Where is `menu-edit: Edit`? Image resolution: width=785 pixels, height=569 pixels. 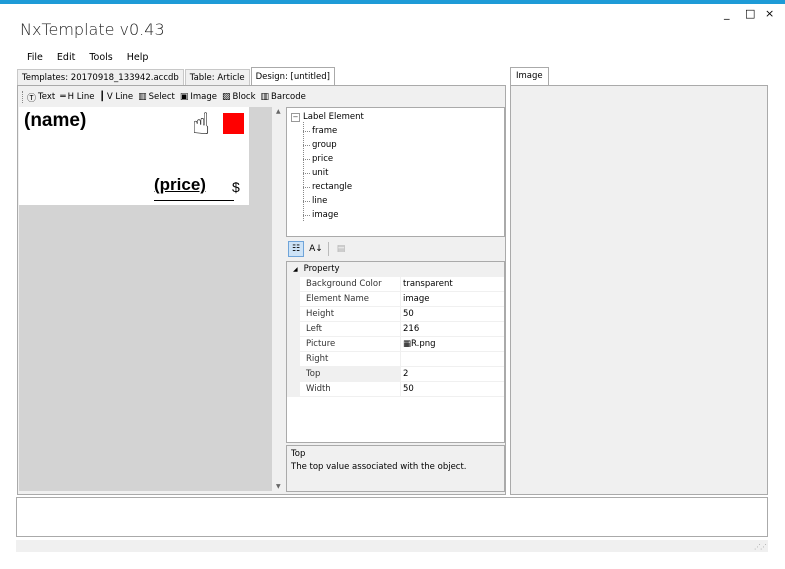
menu-edit: Edit is located at coordinates (66, 57).